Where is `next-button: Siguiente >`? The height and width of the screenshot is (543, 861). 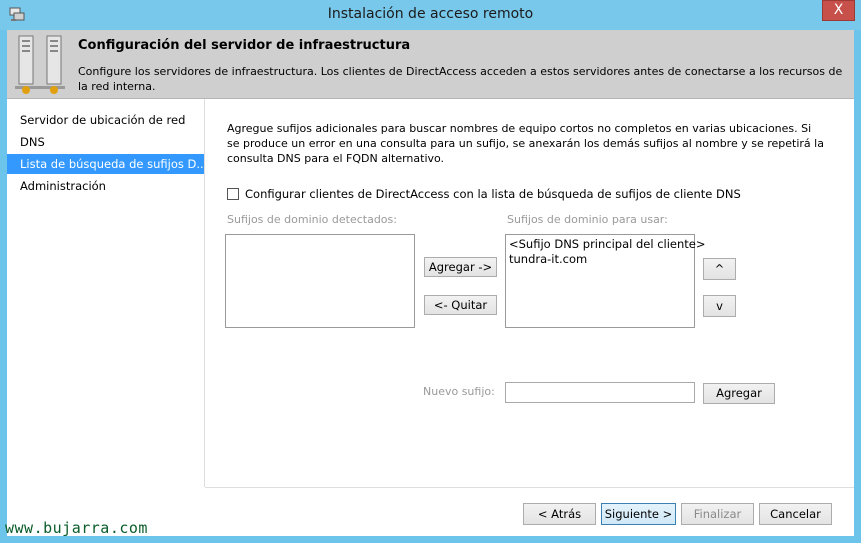
next-button: Siguiente > is located at coordinates (638, 514).